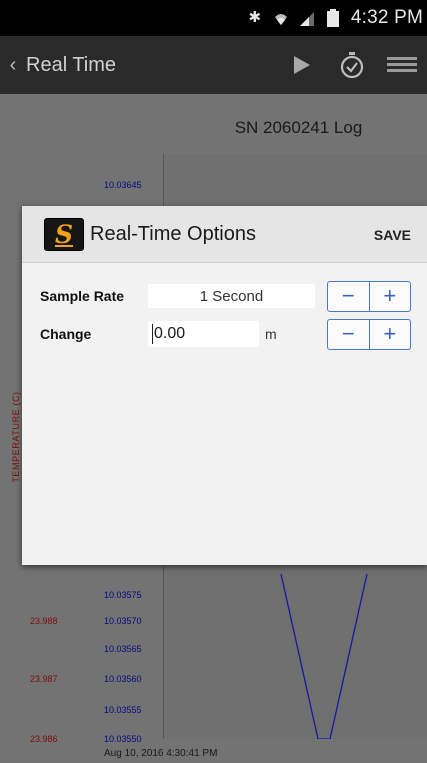 The width and height of the screenshot is (427, 763). I want to click on text-caret, so click(152, 334).